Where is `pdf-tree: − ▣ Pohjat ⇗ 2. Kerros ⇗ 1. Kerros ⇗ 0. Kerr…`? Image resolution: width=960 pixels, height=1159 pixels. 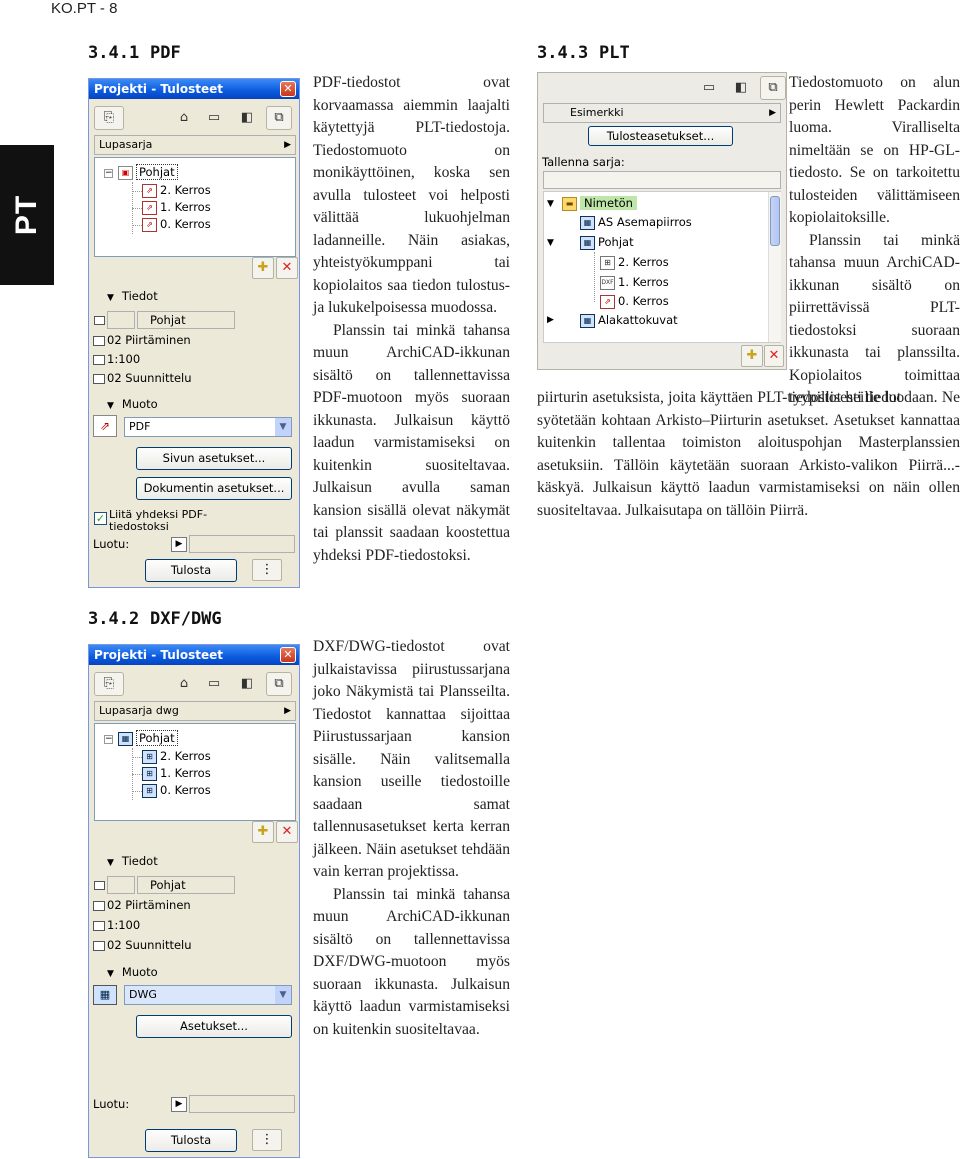 pdf-tree: − ▣ Pohjat ⇗ 2. Kerros ⇗ 1. Kerros ⇗ 0. Kerr… is located at coordinates (195, 207).